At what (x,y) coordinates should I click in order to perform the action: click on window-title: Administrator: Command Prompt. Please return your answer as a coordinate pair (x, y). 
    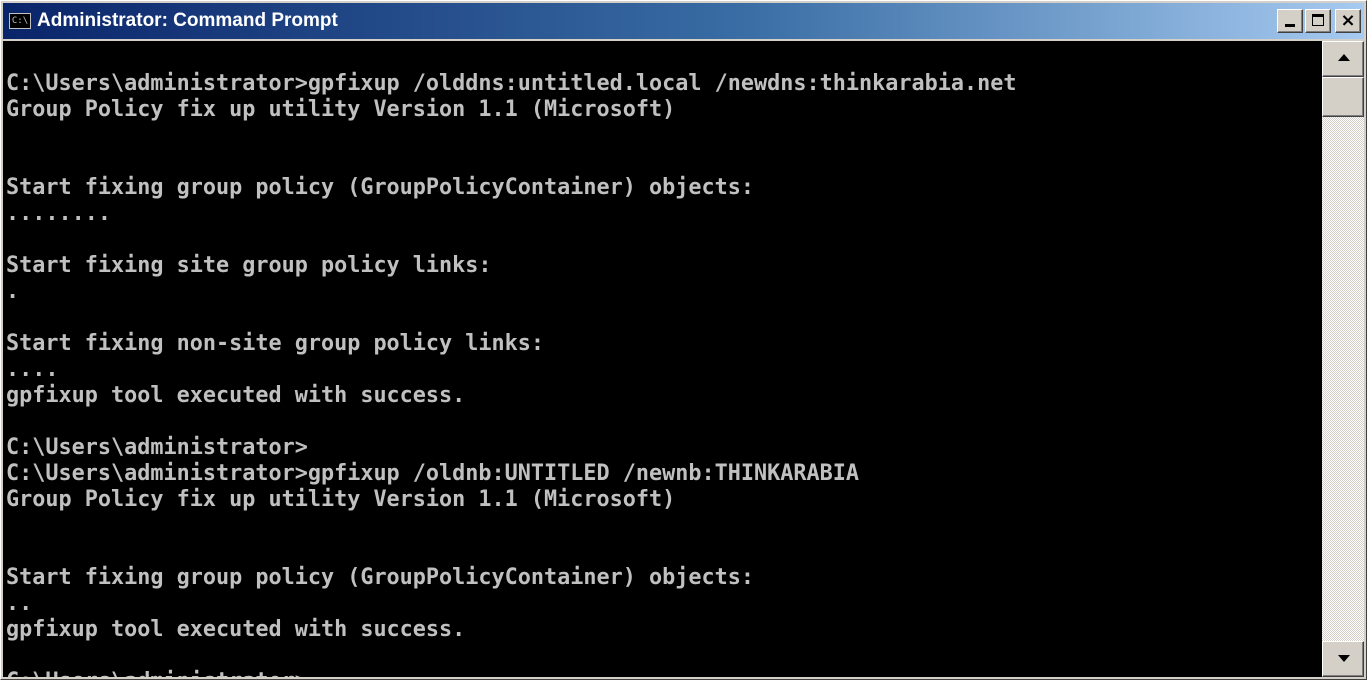
    Looking at the image, I should click on (187, 20).